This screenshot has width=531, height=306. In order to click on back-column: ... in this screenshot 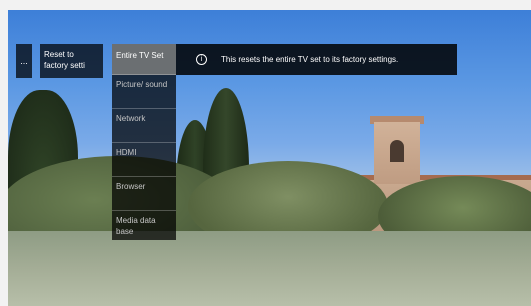, I will do `click(24, 61)`.